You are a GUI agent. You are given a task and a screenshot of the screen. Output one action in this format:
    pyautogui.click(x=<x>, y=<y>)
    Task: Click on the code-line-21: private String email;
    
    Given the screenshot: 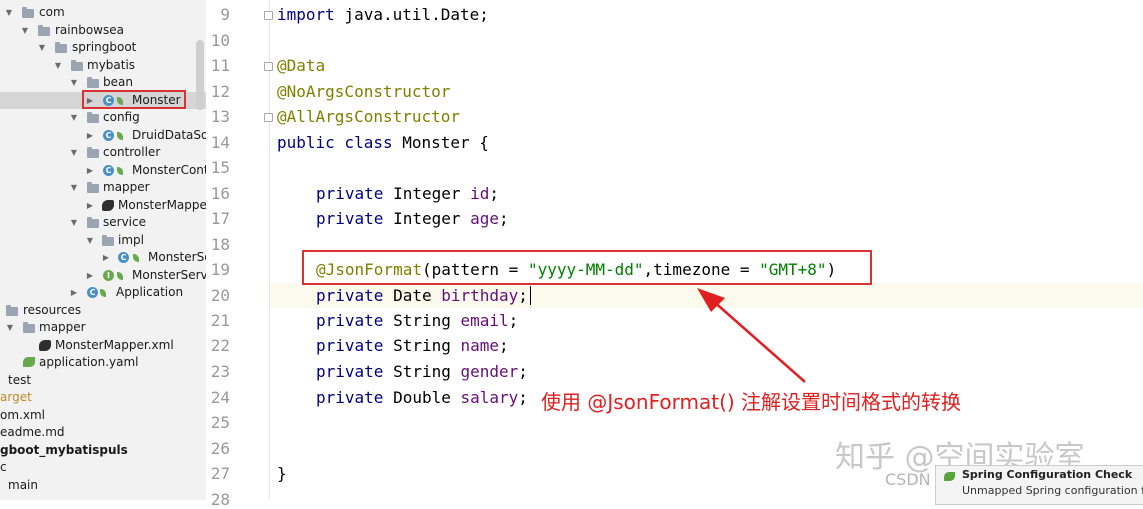 What is the action you would take?
    pyautogui.click(x=417, y=320)
    